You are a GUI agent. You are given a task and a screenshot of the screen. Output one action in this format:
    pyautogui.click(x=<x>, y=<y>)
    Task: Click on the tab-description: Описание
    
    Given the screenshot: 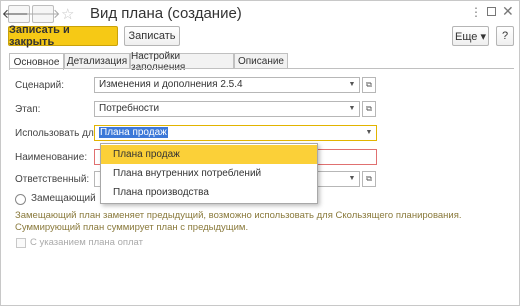 What is the action you would take?
    pyautogui.click(x=261, y=61)
    